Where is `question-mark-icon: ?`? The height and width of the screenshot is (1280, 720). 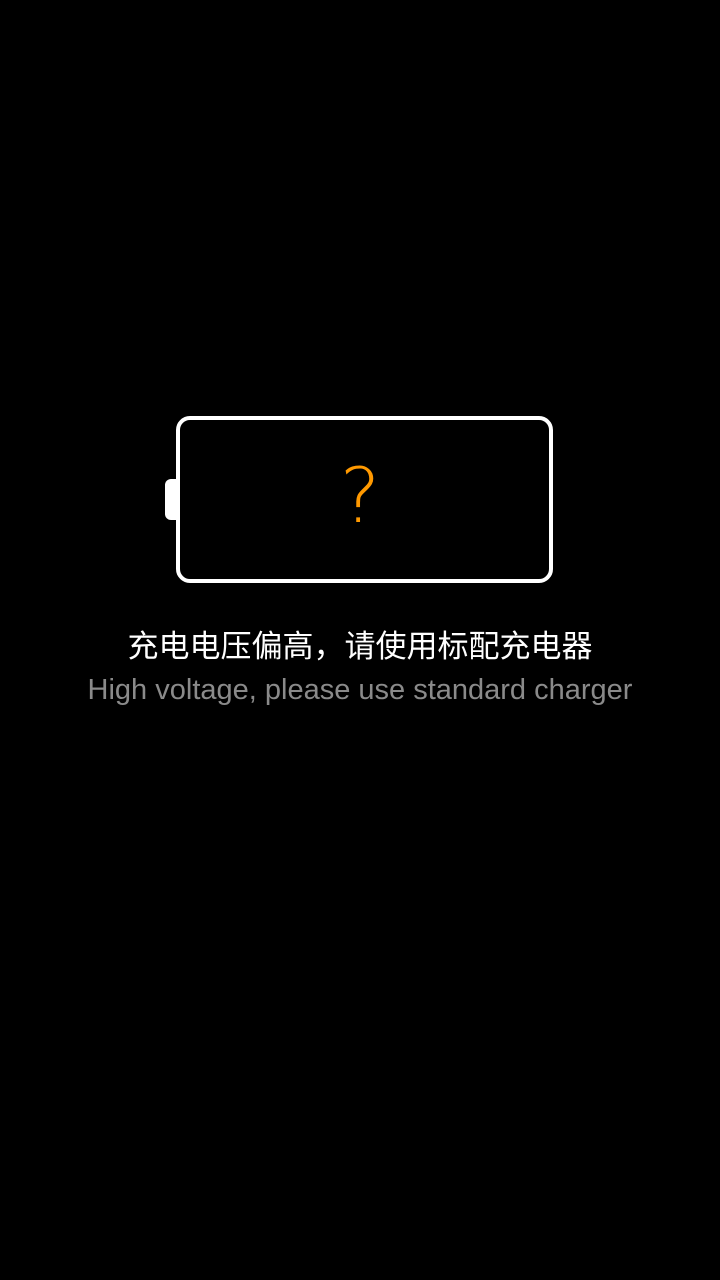 question-mark-icon: ? is located at coordinates (360, 495).